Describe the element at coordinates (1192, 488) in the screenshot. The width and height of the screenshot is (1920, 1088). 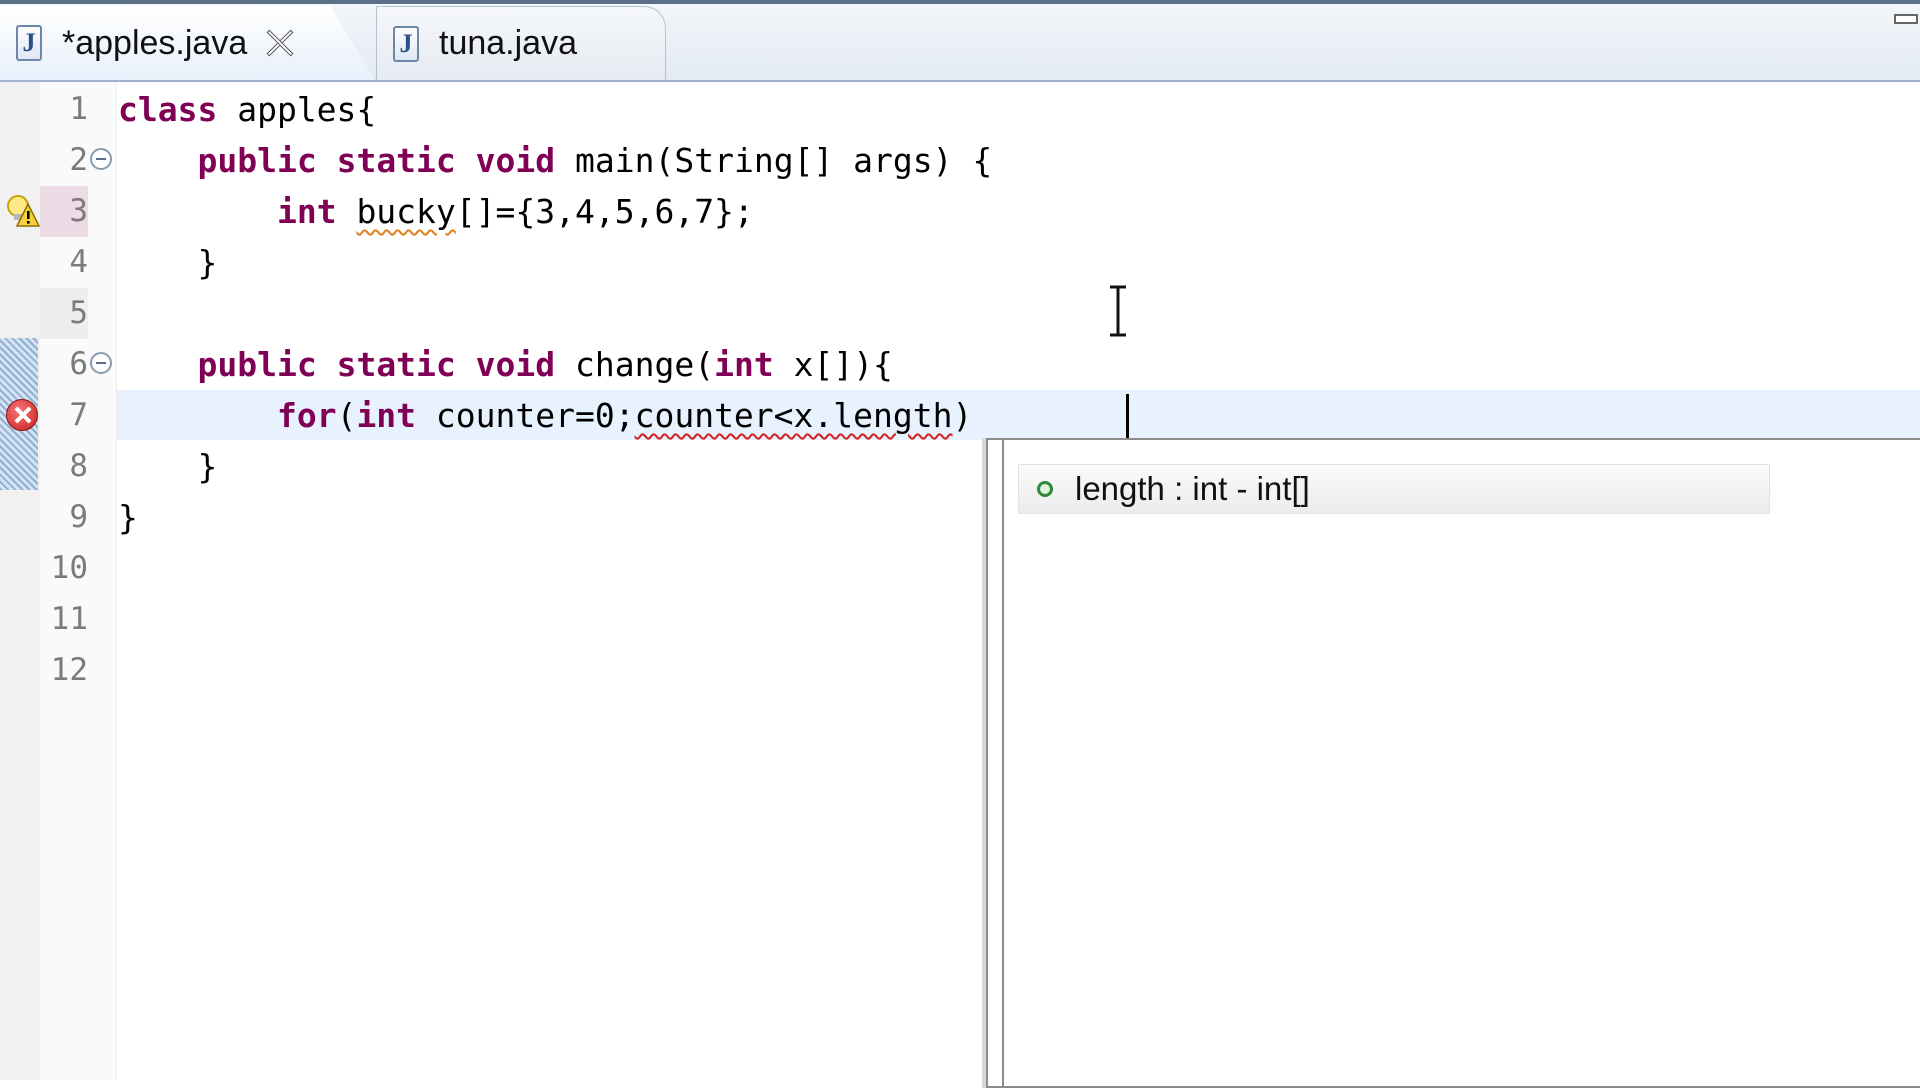
I see `completion-label: length : int - int[]` at that location.